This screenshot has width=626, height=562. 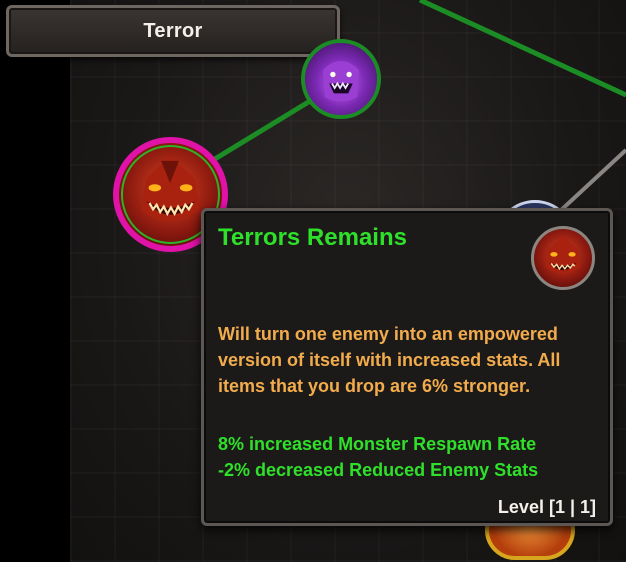 I want to click on purple-ghoul-icon, so click(x=341, y=81).